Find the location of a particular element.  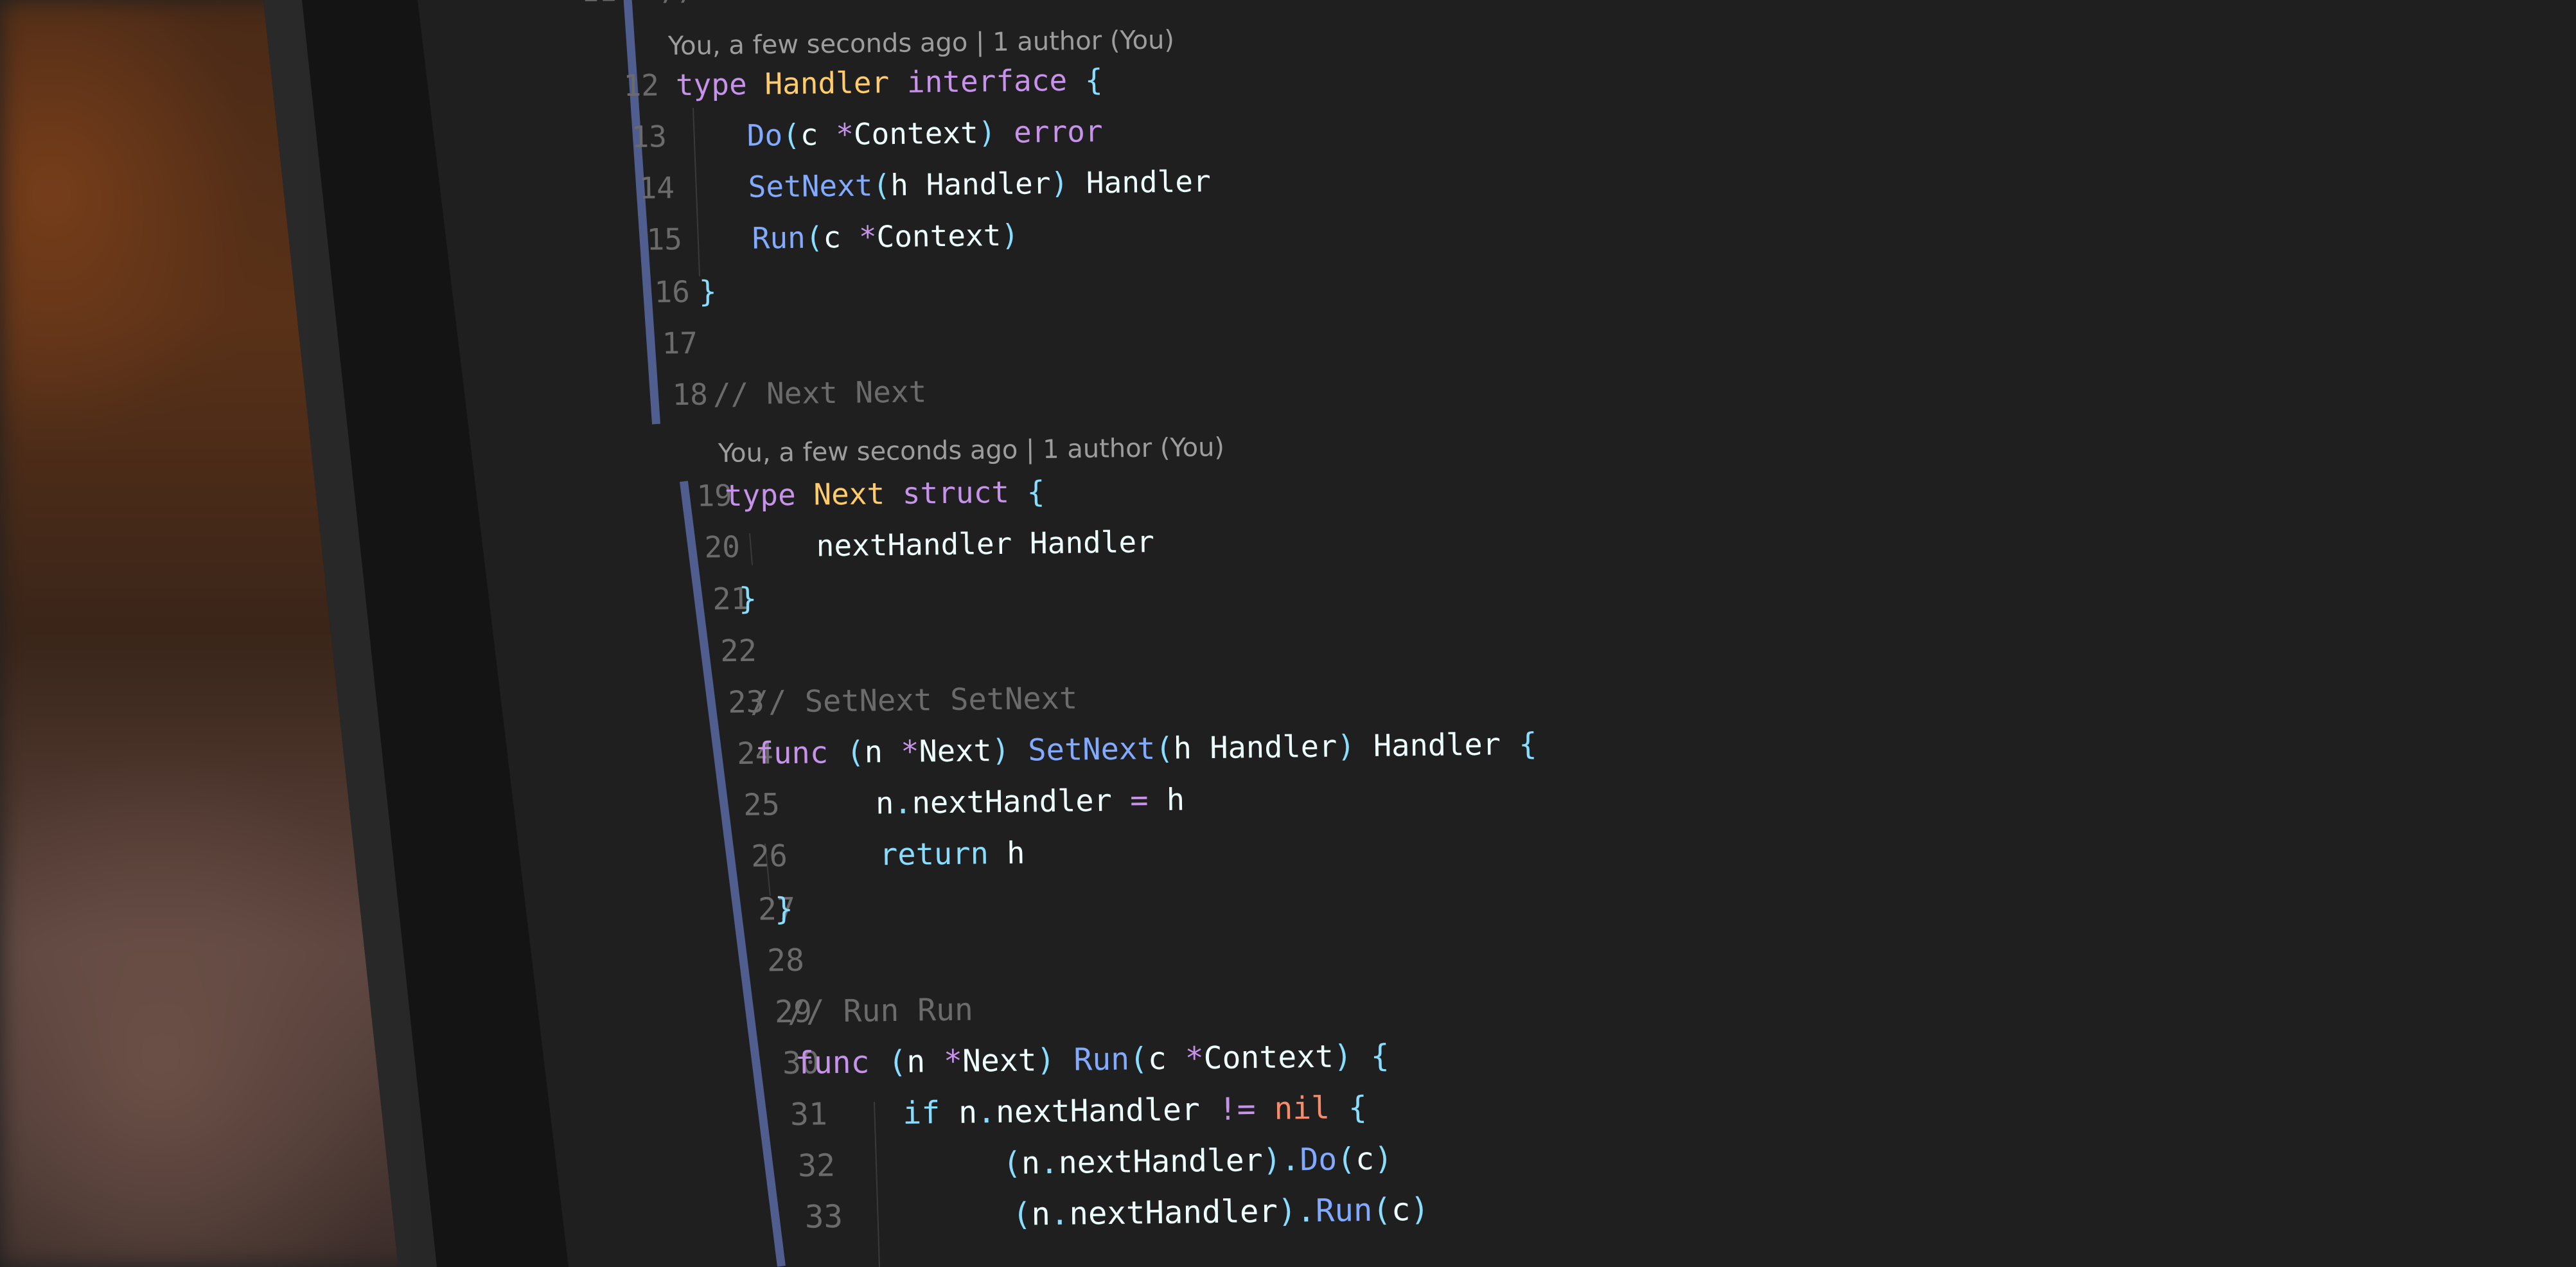

line-number: 16 is located at coordinates (655, 292).